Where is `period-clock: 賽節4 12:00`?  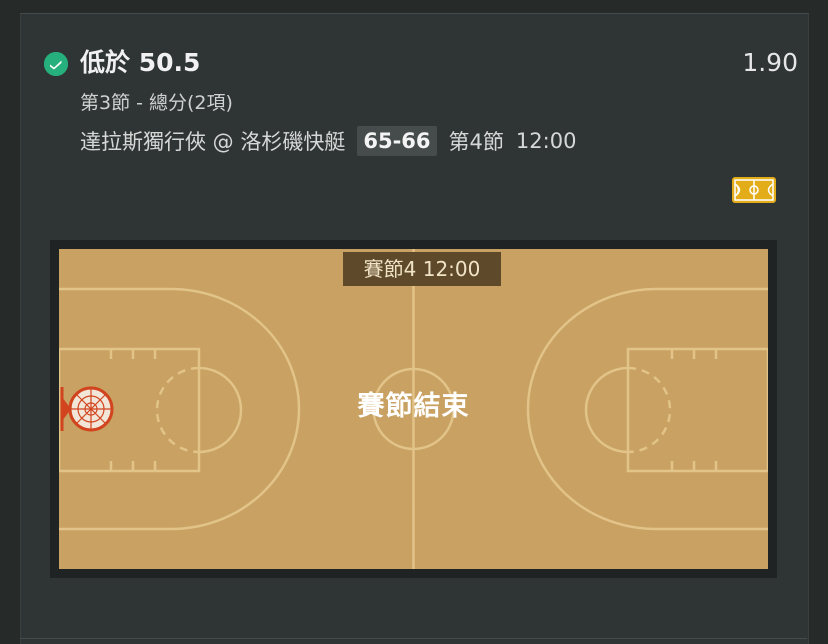 period-clock: 賽節4 12:00 is located at coordinates (422, 269).